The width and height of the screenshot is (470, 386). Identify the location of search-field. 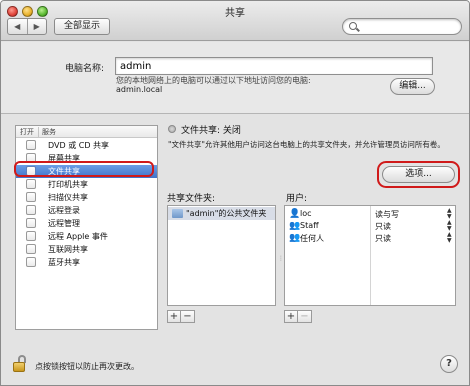
(402, 26).